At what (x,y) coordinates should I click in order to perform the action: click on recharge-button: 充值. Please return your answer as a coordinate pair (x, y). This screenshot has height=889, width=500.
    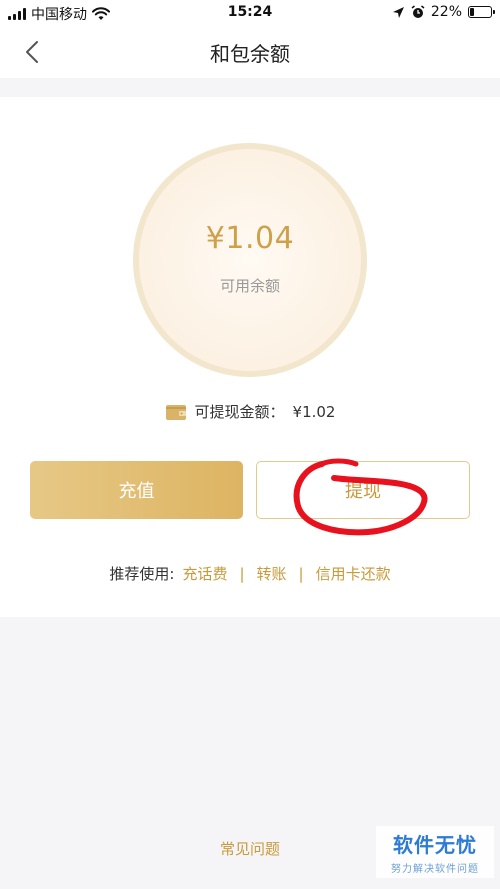
    Looking at the image, I should click on (136, 490).